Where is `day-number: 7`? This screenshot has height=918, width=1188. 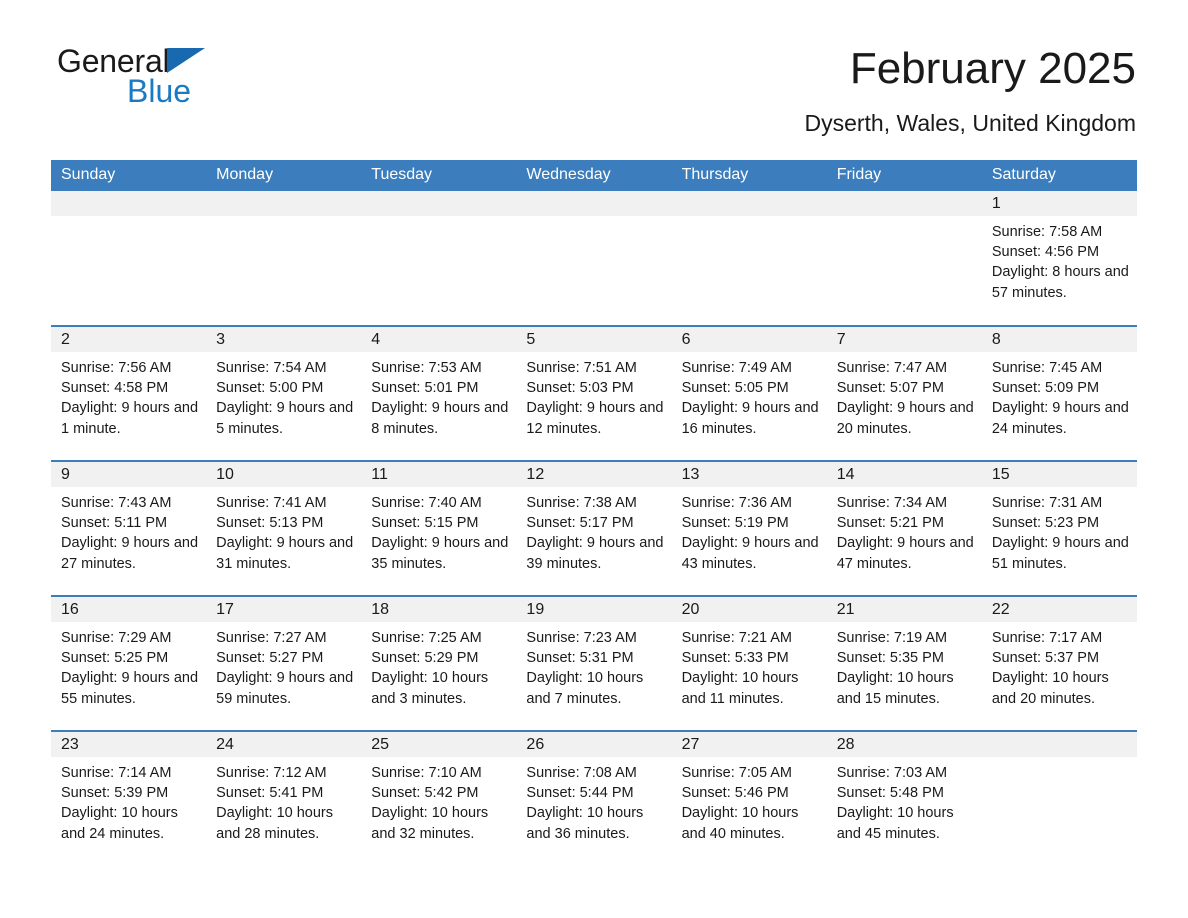 day-number: 7 is located at coordinates (904, 339).